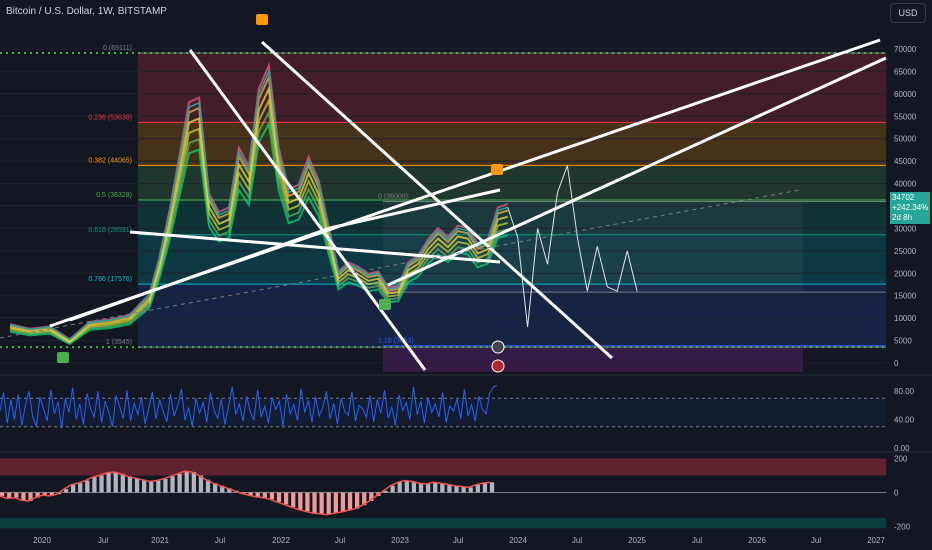 This screenshot has width=932, height=550. I want to click on price-axis-label: 15000, so click(905, 296).